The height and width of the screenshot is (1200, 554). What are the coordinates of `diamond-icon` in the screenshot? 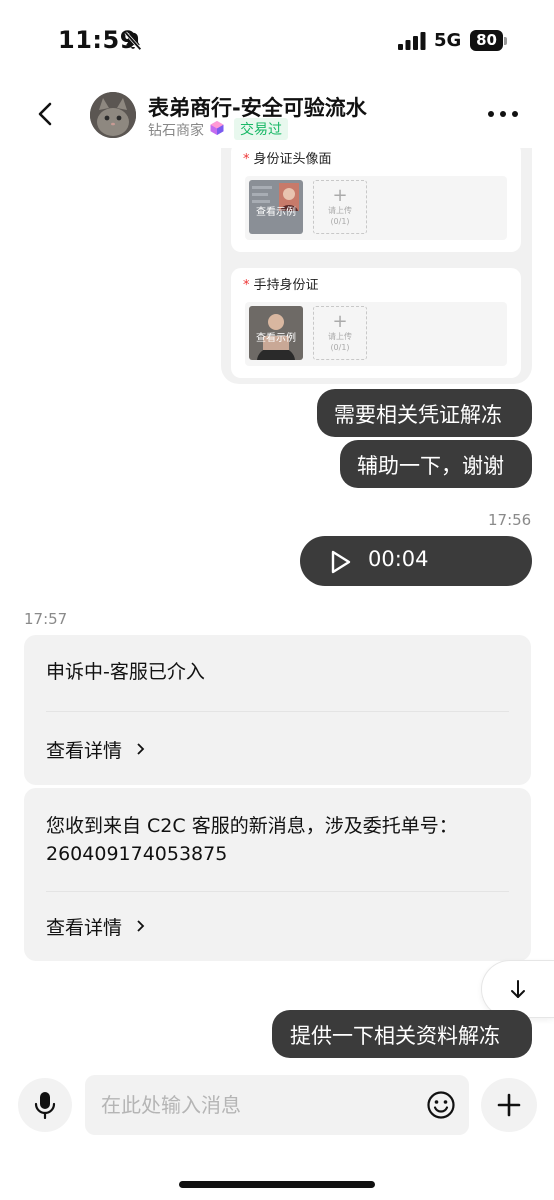 It's located at (217, 128).